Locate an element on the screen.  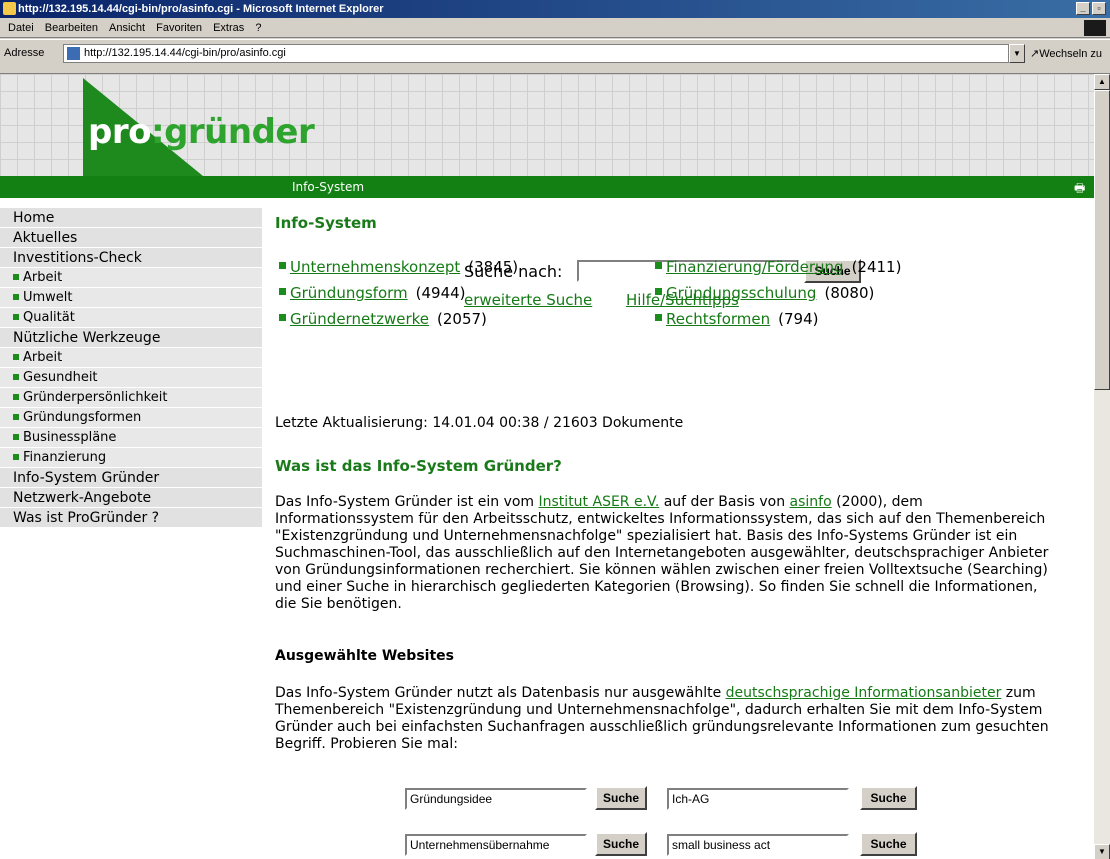
sidebar-item: Aktuelles is located at coordinates (131, 238).